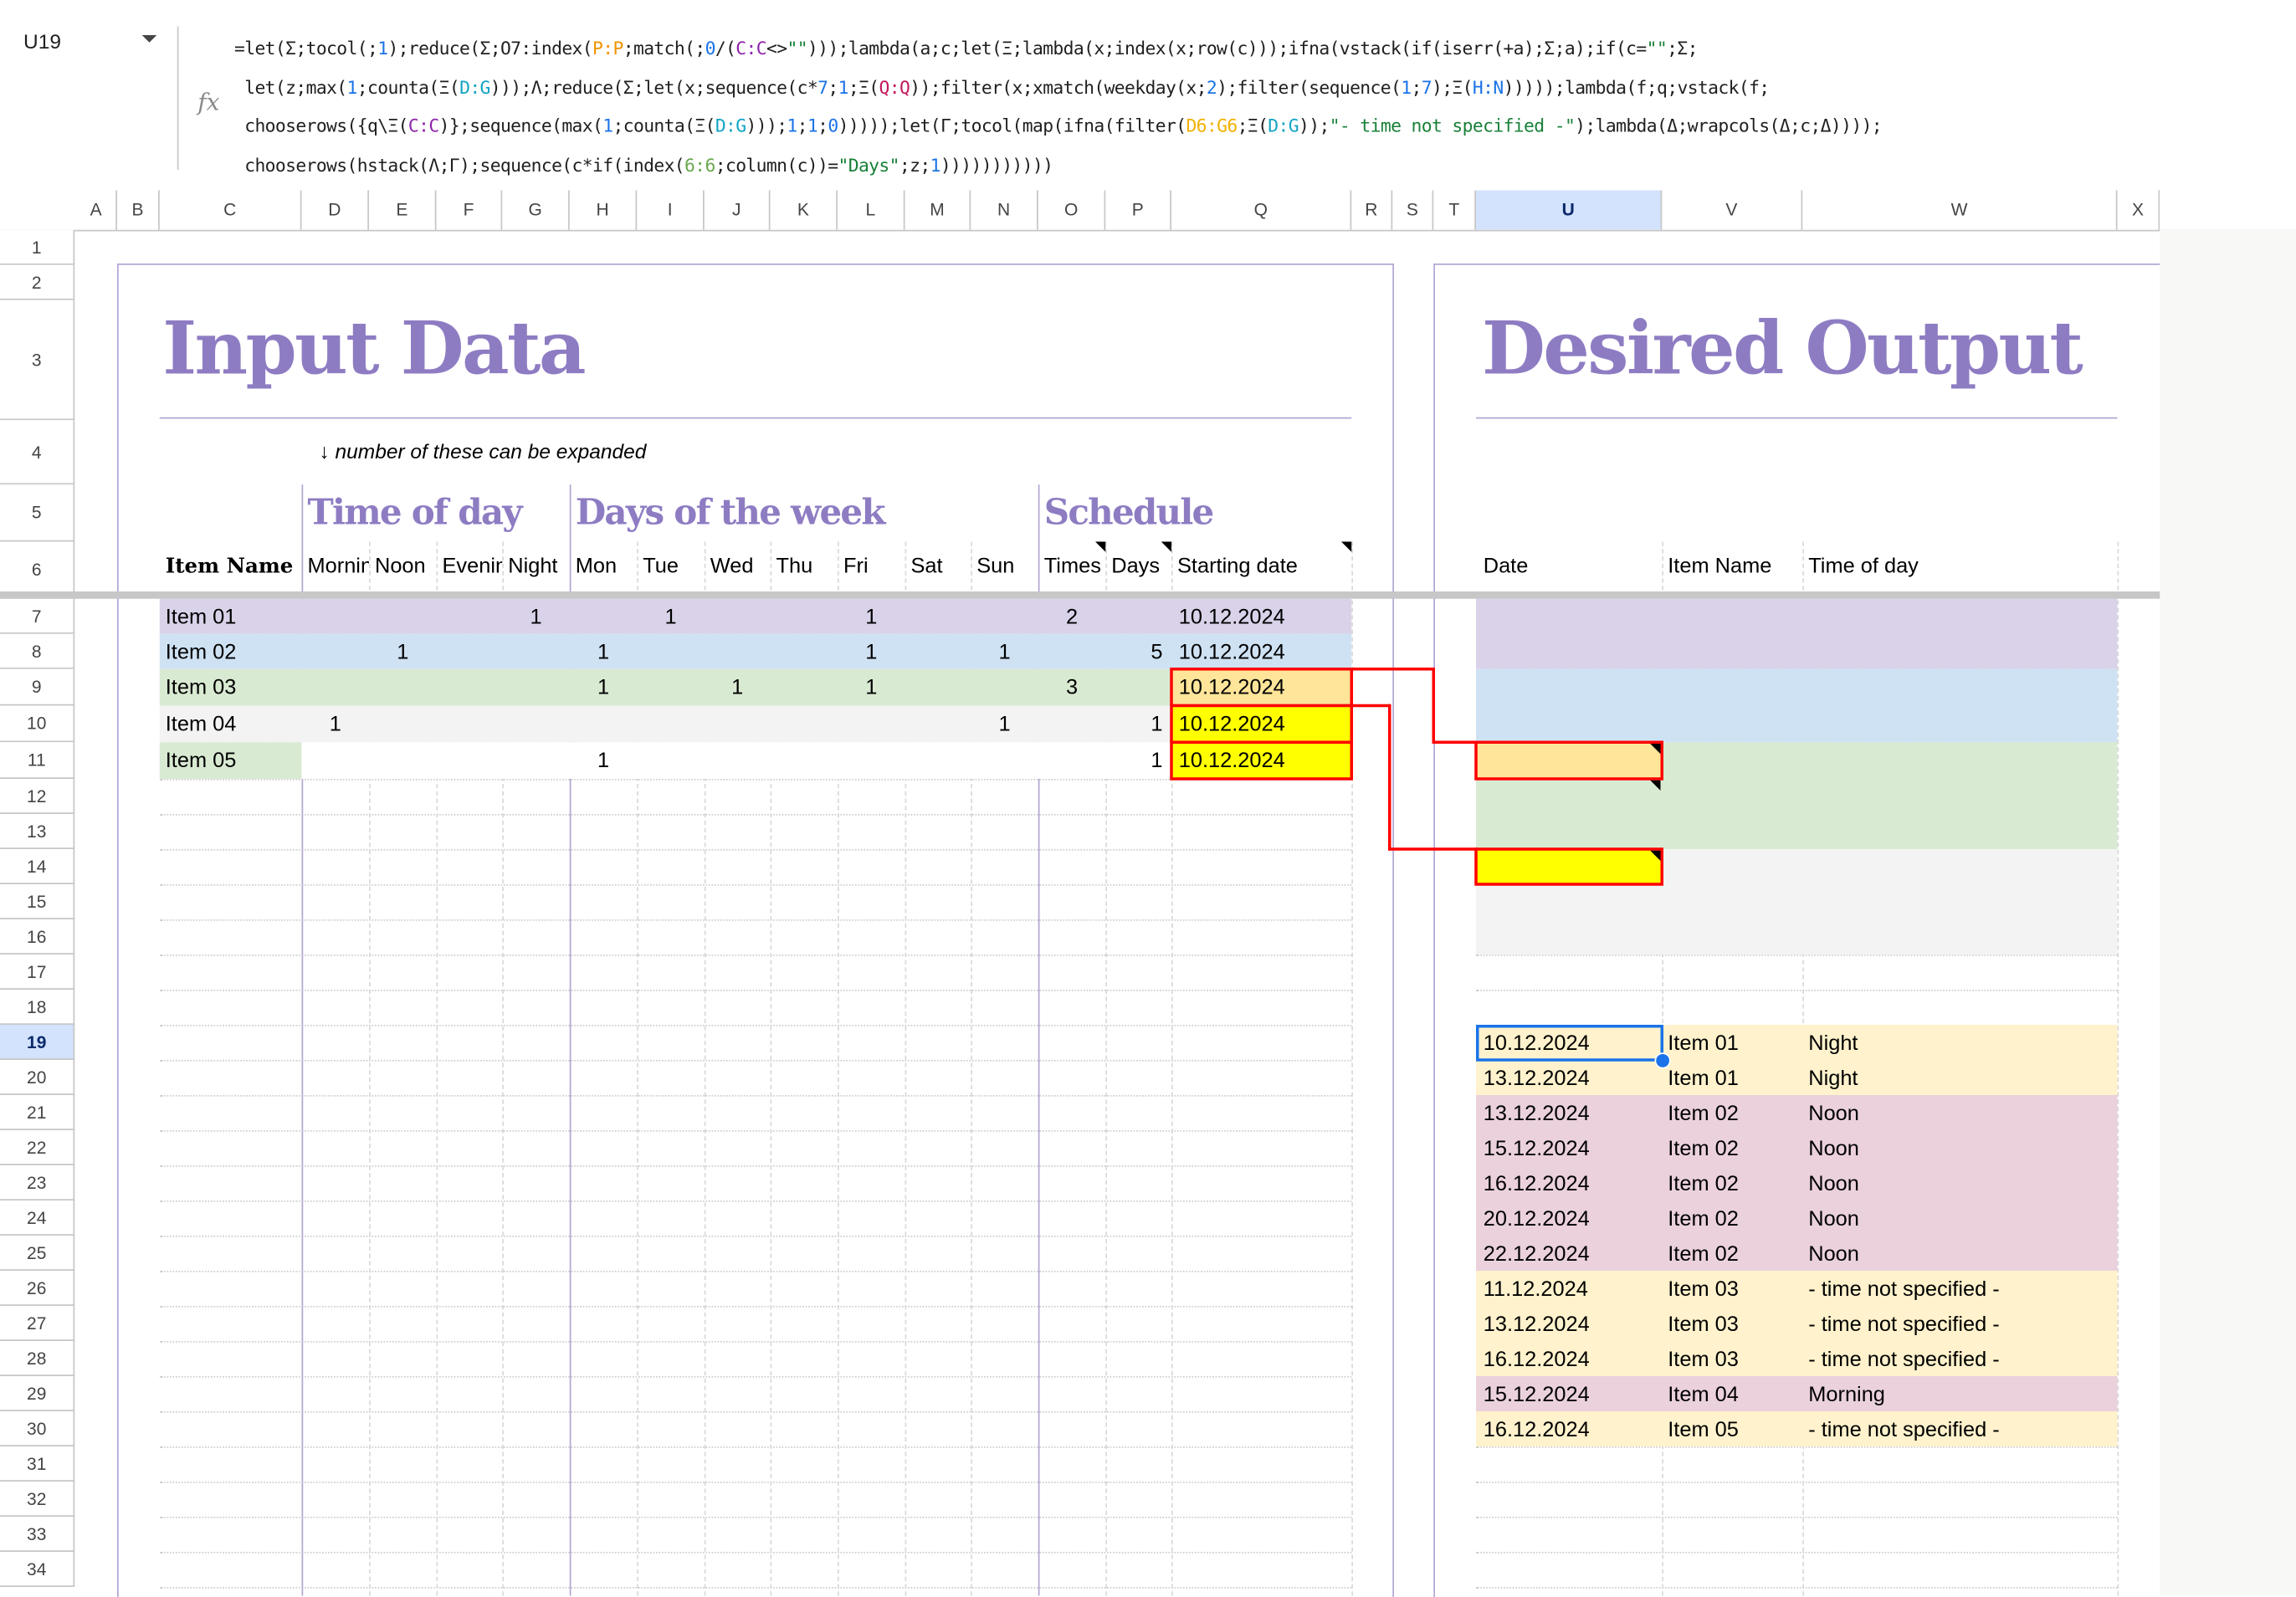  Describe the element at coordinates (536, 617) in the screenshot. I see `flag-cell-night: 1` at that location.